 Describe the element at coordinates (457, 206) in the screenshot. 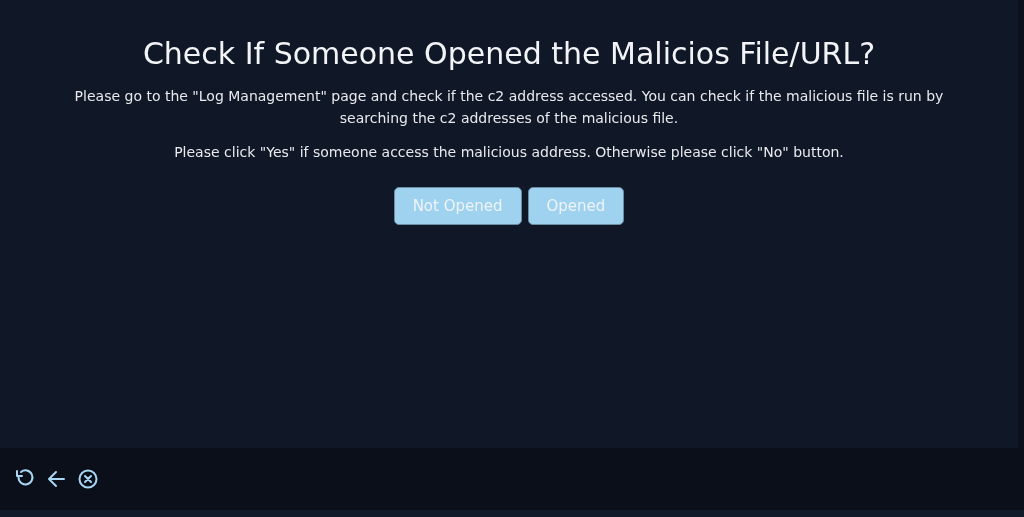

I see `answer-button: Not Opened` at that location.